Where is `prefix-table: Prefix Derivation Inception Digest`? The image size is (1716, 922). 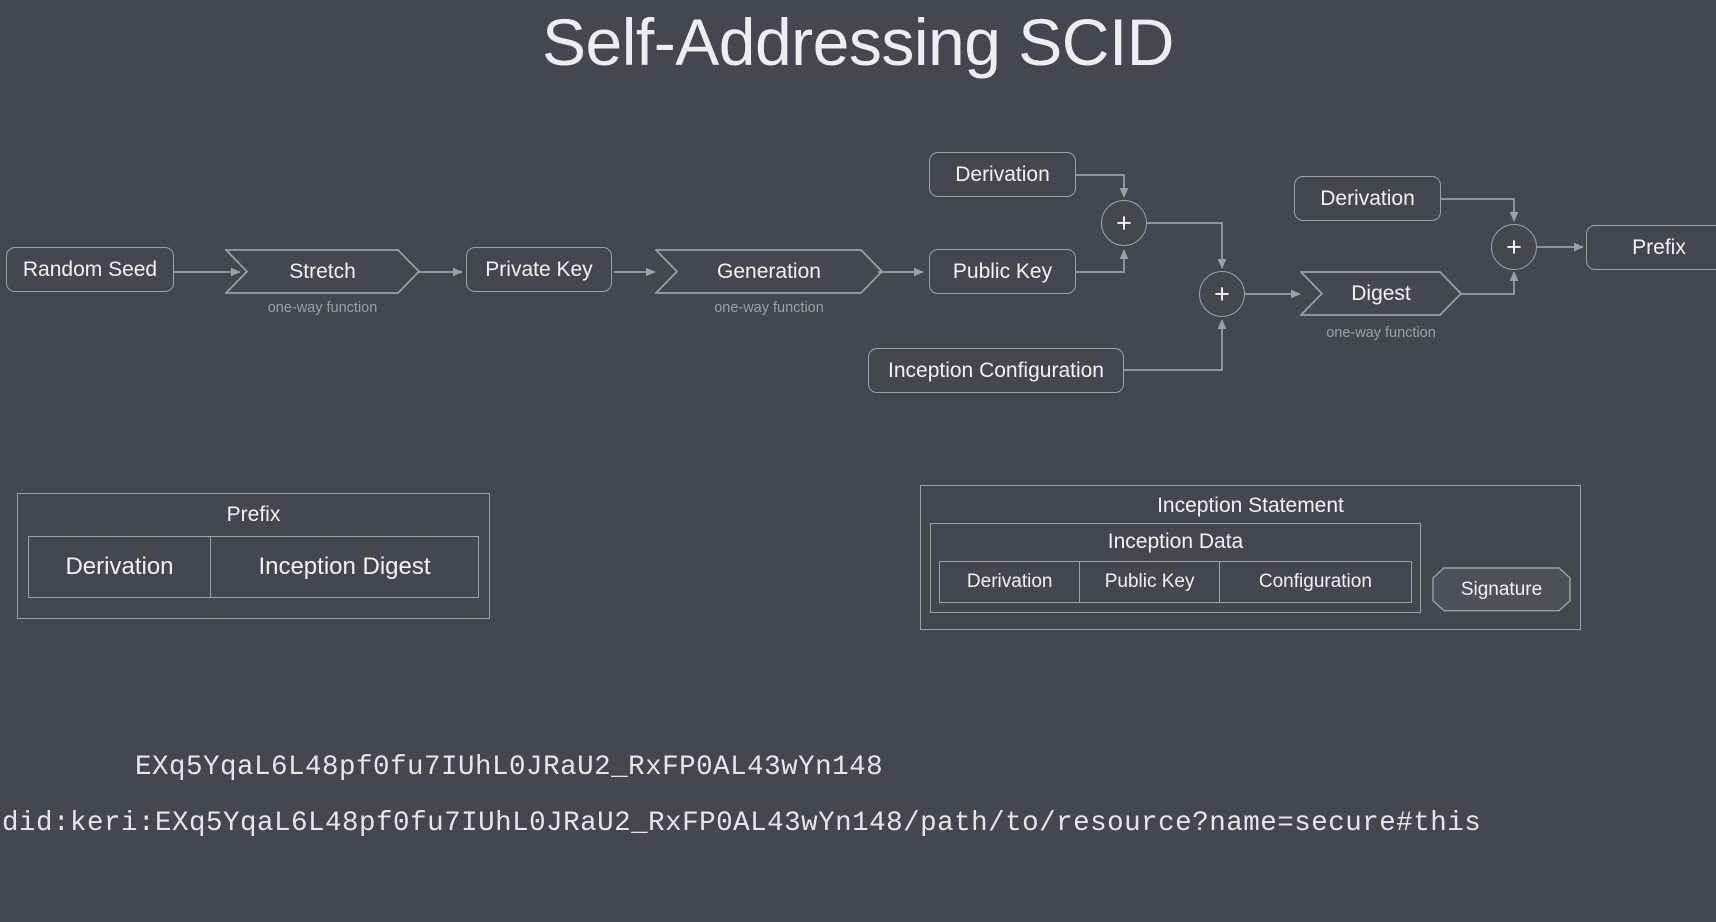
prefix-table: Prefix Derivation Inception Digest is located at coordinates (253, 556).